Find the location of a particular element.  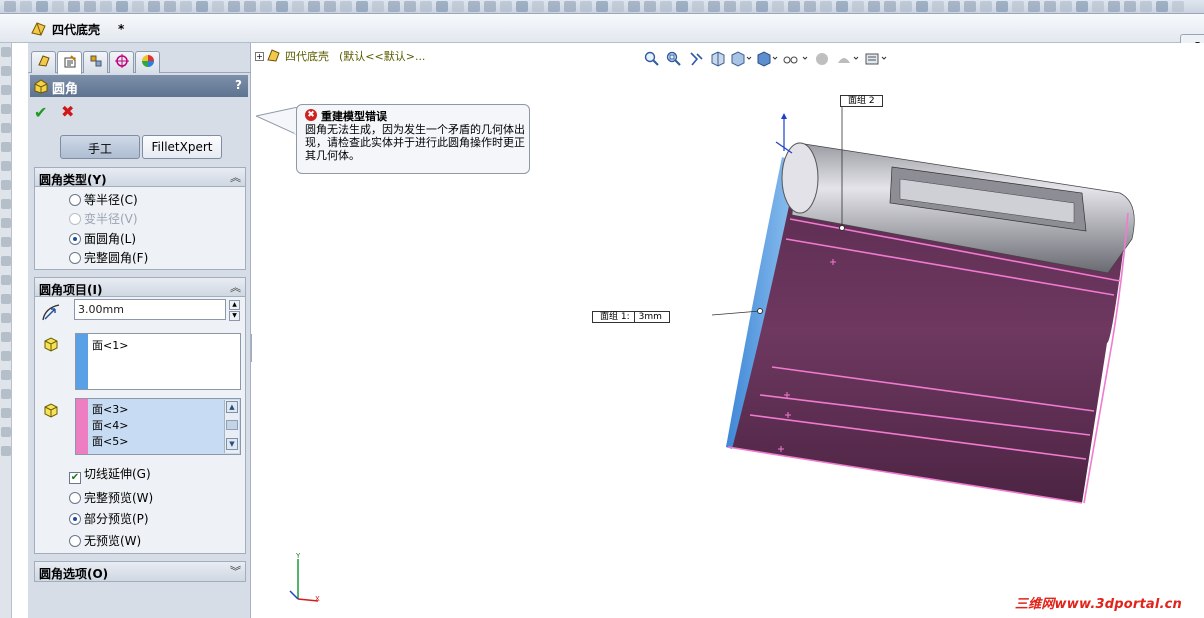

scroll-up-button: ▲ is located at coordinates (232, 407).